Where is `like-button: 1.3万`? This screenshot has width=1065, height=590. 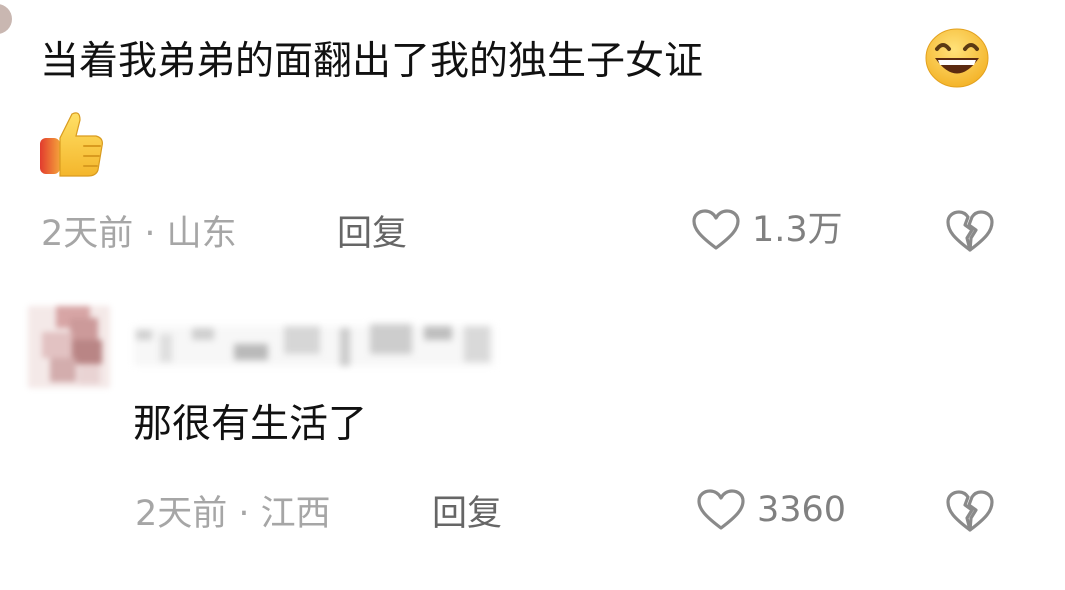
like-button: 1.3万 is located at coordinates (766, 230).